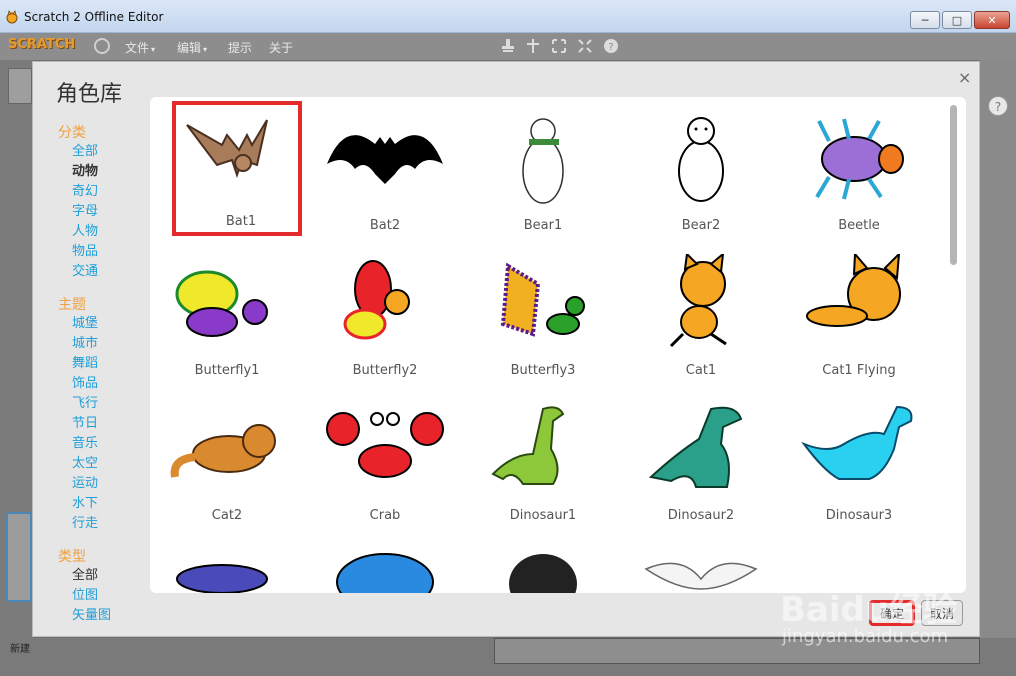 This screenshot has width=1016, height=676. I want to click on sprite-name: Cat1, so click(701, 370).